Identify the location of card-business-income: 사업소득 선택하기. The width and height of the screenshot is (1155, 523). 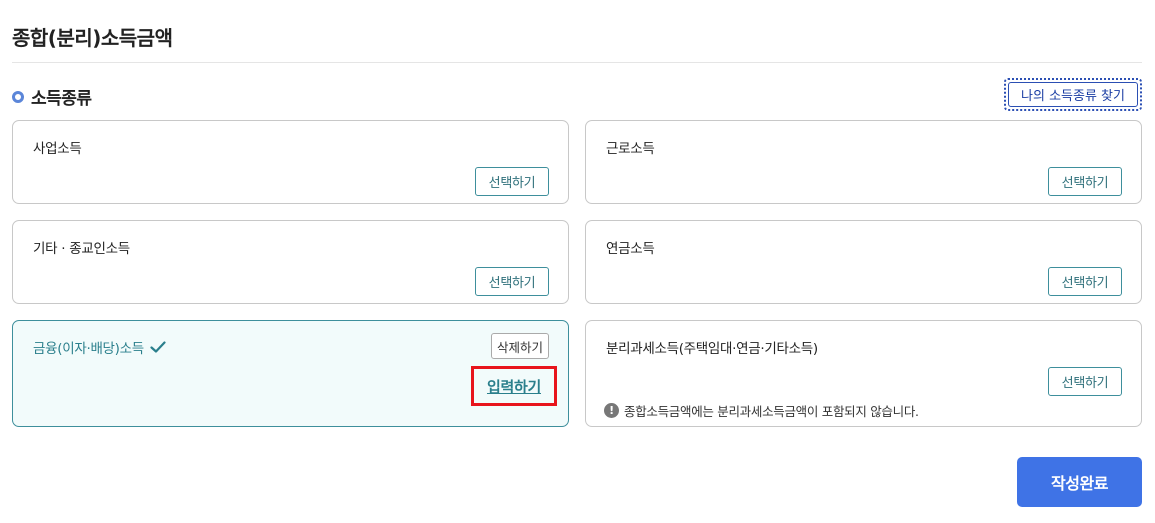
(290, 162).